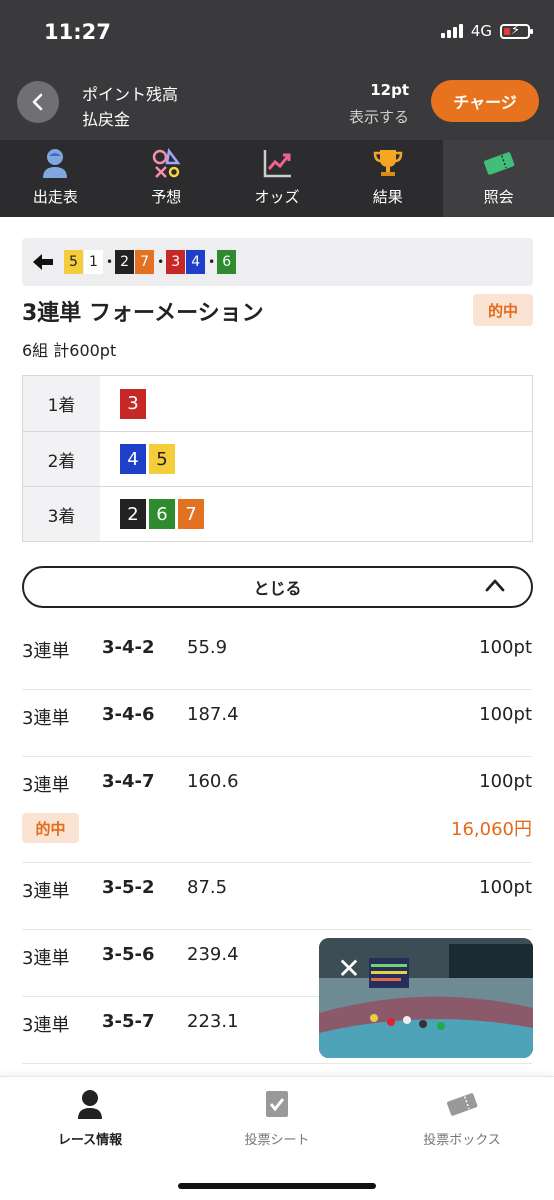 This screenshot has width=554, height=1200. What do you see at coordinates (166, 197) in the screenshot?
I see `tab-label: 予想` at bounding box center [166, 197].